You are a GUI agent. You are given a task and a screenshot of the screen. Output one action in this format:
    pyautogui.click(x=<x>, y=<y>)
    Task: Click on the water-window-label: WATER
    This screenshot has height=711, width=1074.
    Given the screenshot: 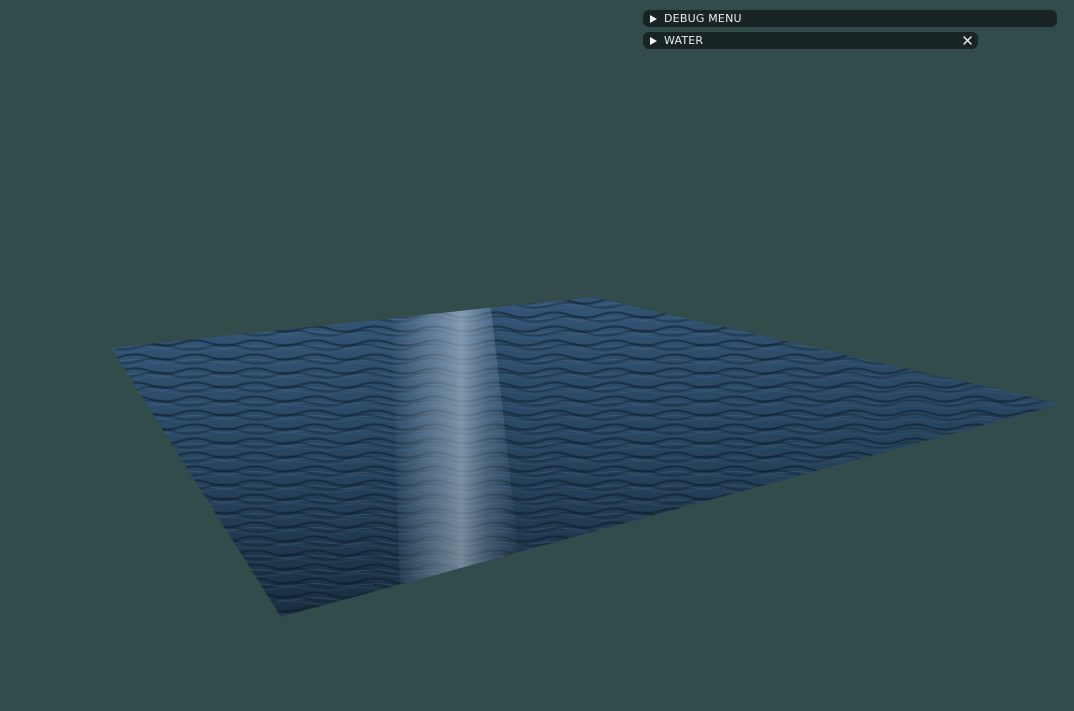 What is the action you would take?
    pyautogui.click(x=684, y=40)
    